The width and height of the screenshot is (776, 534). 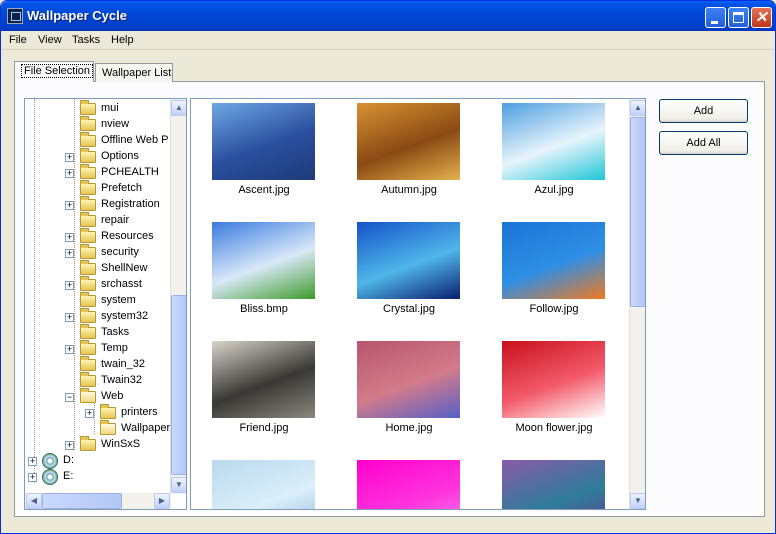 I want to click on wallpaper-filename: Follow.jpg, so click(x=554, y=309).